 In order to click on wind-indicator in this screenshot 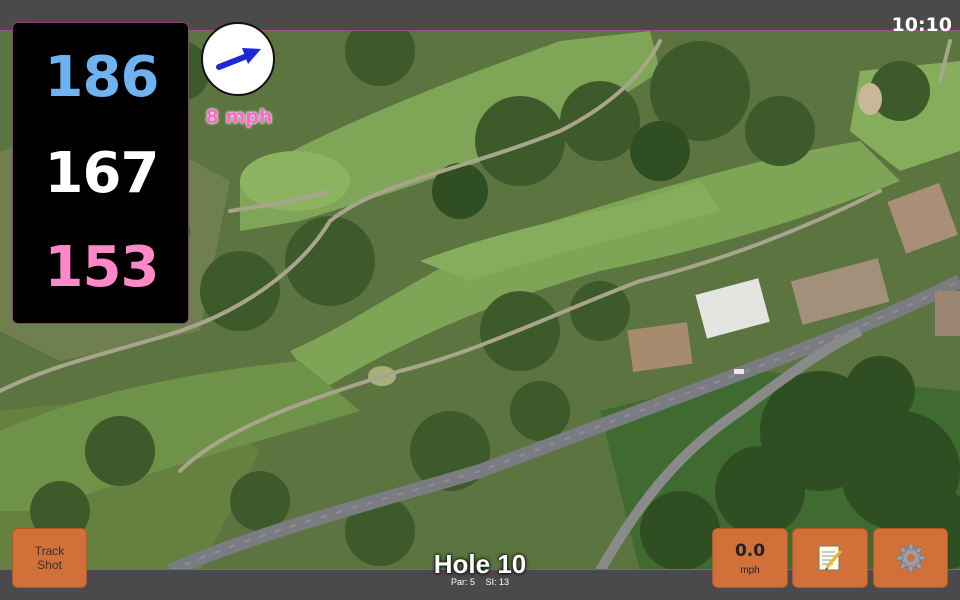, I will do `click(238, 59)`.